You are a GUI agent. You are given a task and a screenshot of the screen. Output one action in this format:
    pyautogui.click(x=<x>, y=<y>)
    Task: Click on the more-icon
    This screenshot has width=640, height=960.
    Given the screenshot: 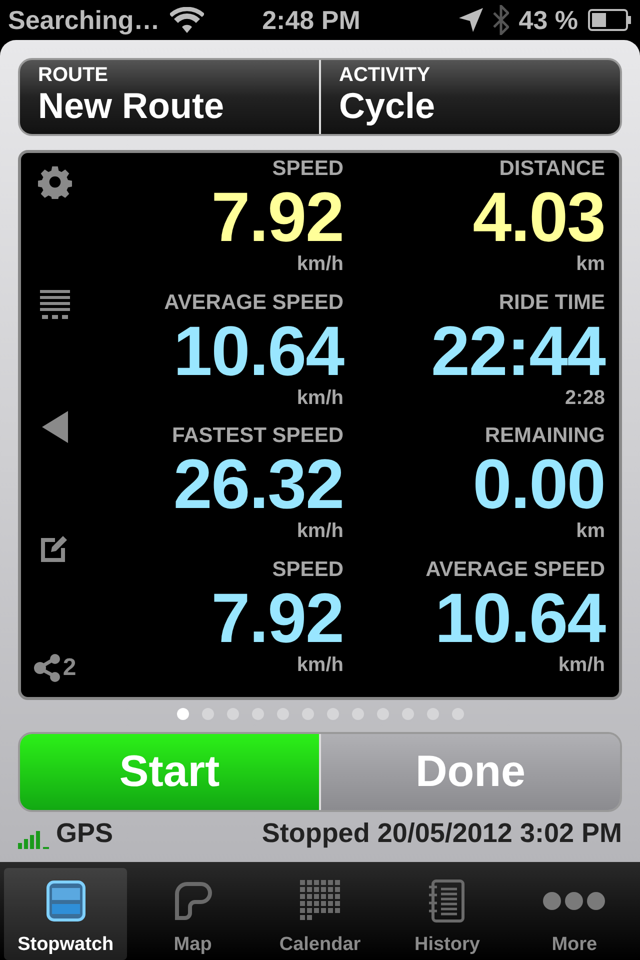 What is the action you would take?
    pyautogui.click(x=574, y=901)
    